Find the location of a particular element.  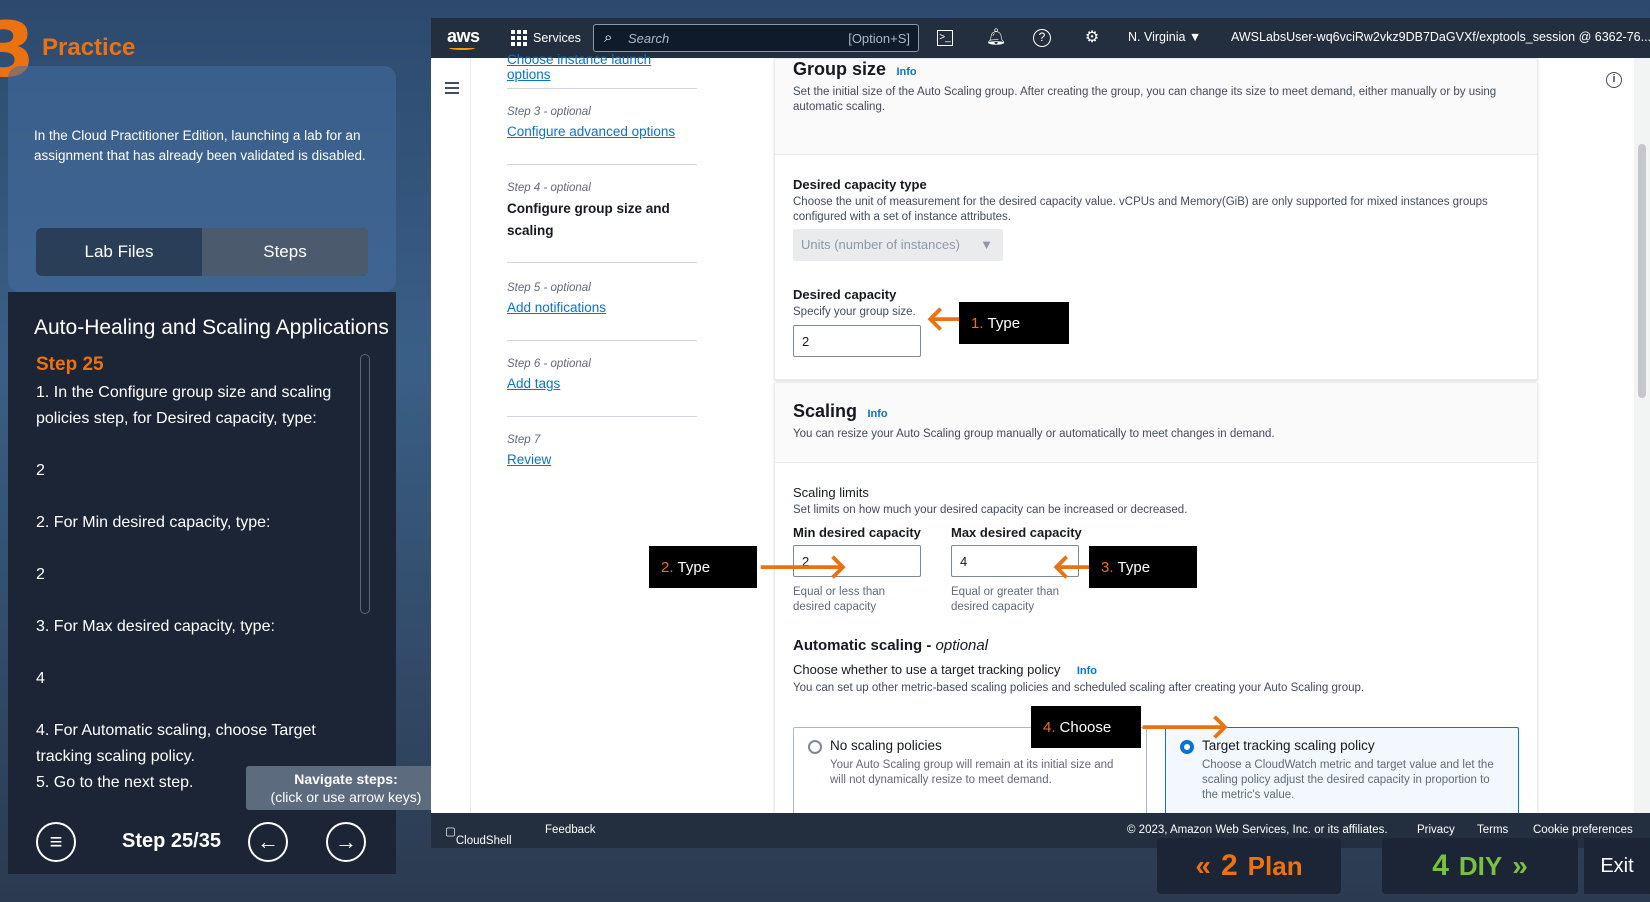

services-label: Services is located at coordinates (557, 38).